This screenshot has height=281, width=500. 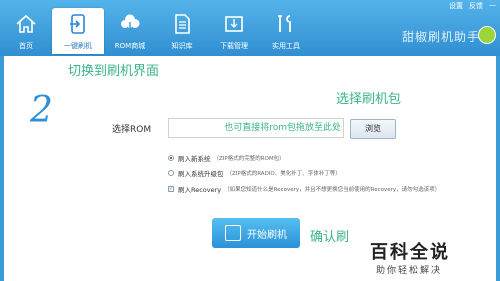 I want to click on option-new-system-label: 刷入新系统, so click(x=194, y=159).